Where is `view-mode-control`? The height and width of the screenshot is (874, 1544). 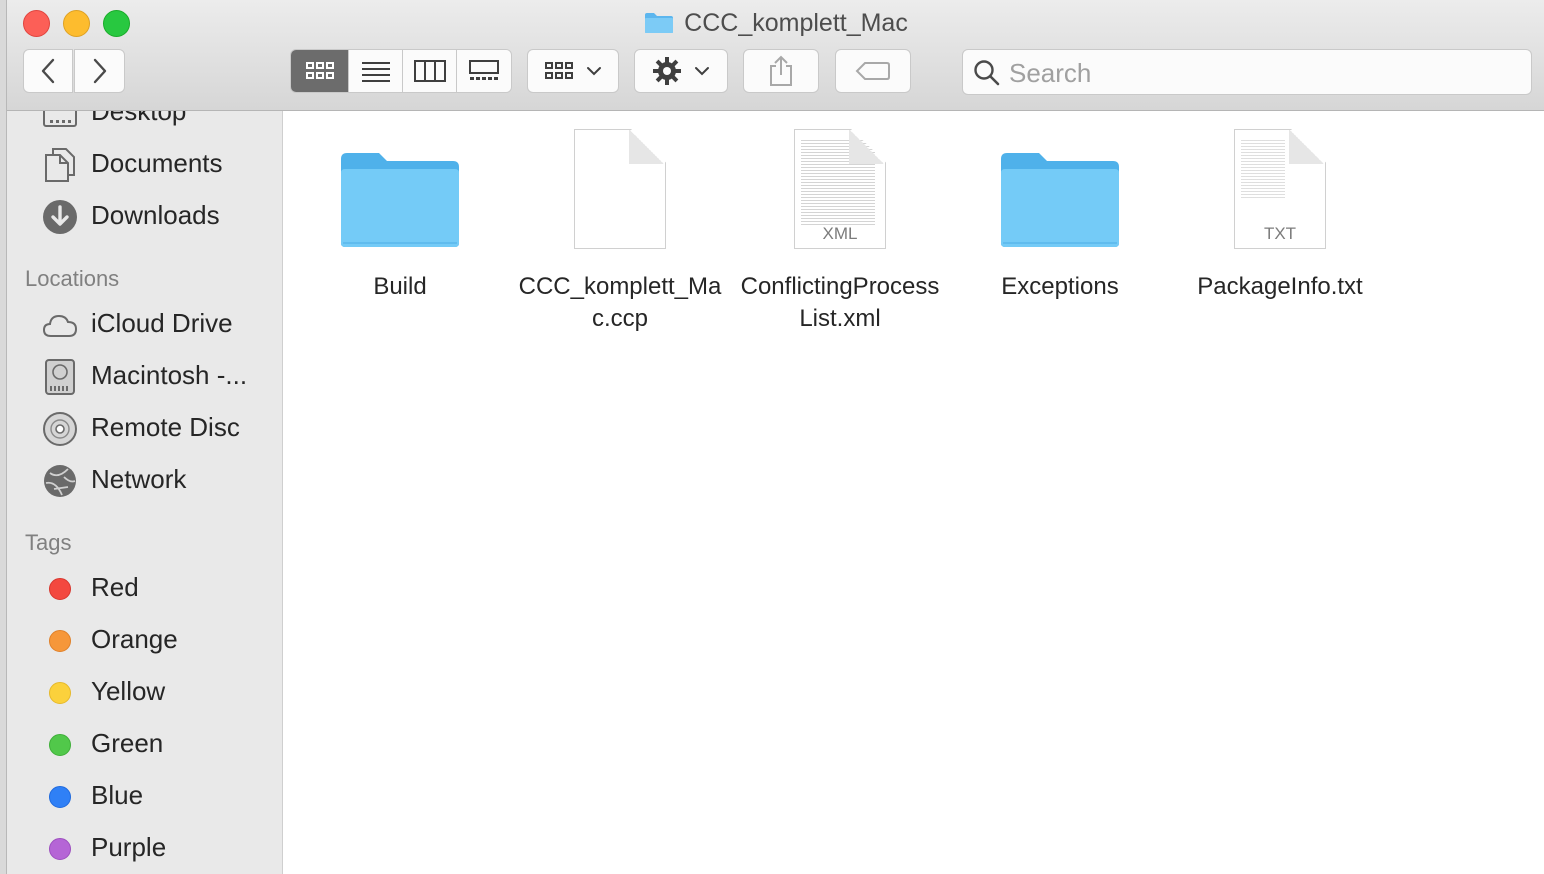 view-mode-control is located at coordinates (401, 71).